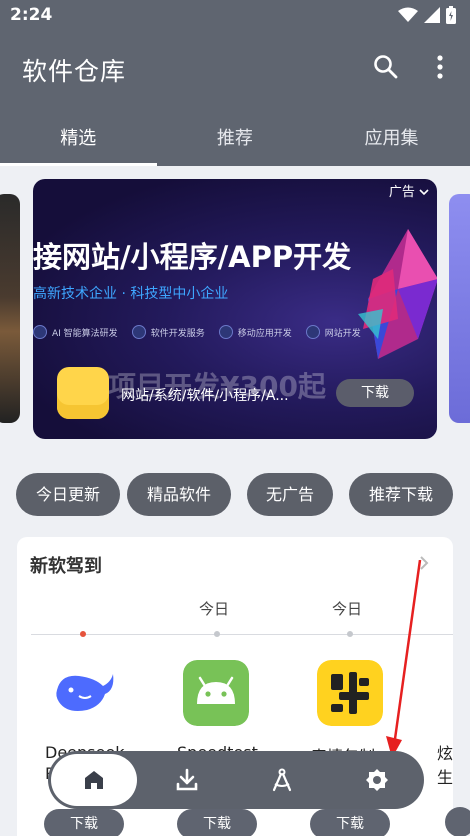  What do you see at coordinates (40, 332) in the screenshot?
I see `ai-icon` at bounding box center [40, 332].